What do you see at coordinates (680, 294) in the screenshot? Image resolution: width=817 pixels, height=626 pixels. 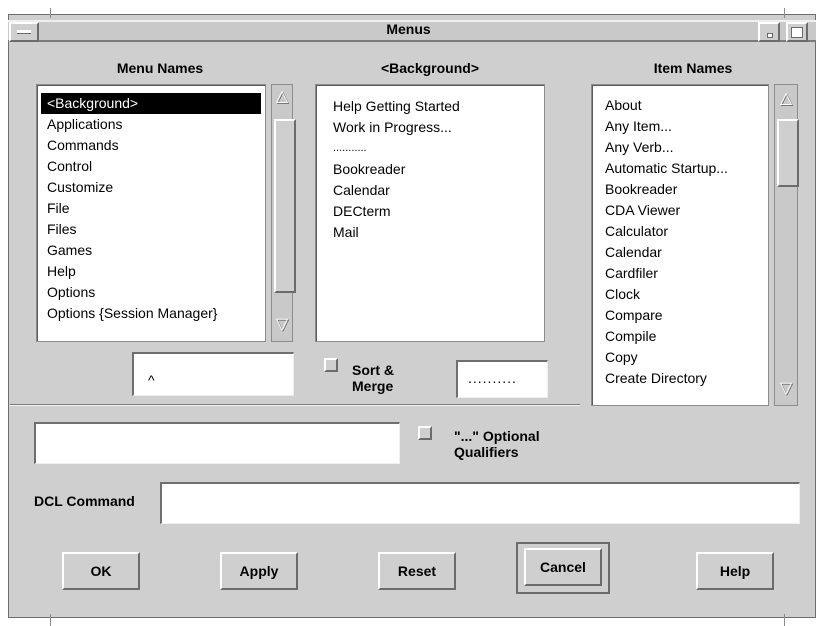 I see `list-item: Clock` at bounding box center [680, 294].